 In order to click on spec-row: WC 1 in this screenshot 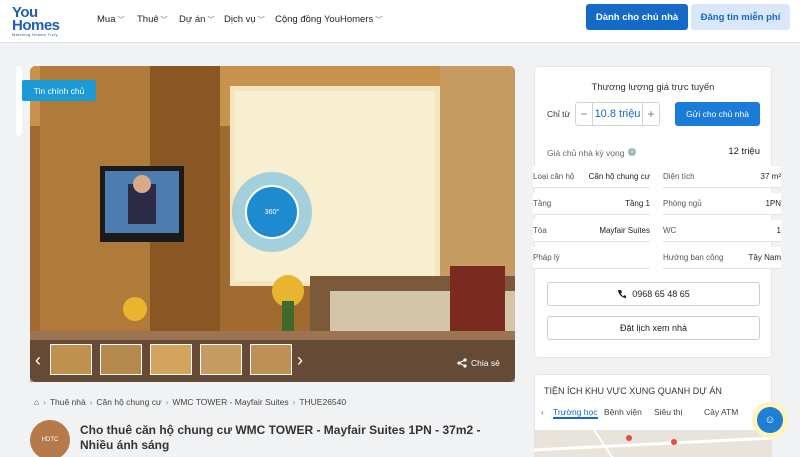, I will do `click(722, 231)`.